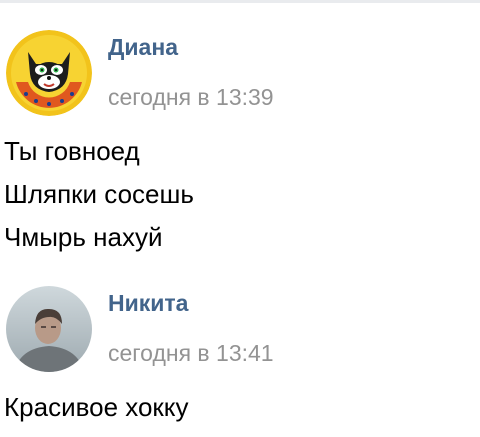  What do you see at coordinates (240, 1) in the screenshot?
I see `top-divider` at bounding box center [240, 1].